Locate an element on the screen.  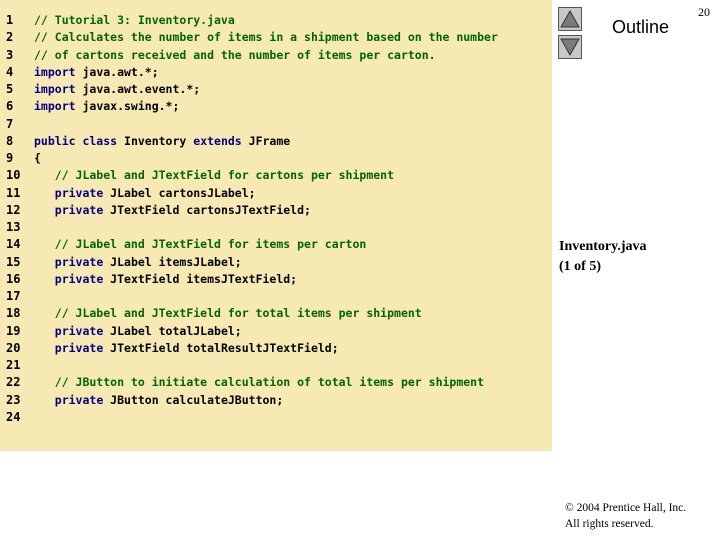
line-number: 13 is located at coordinates (13, 227).